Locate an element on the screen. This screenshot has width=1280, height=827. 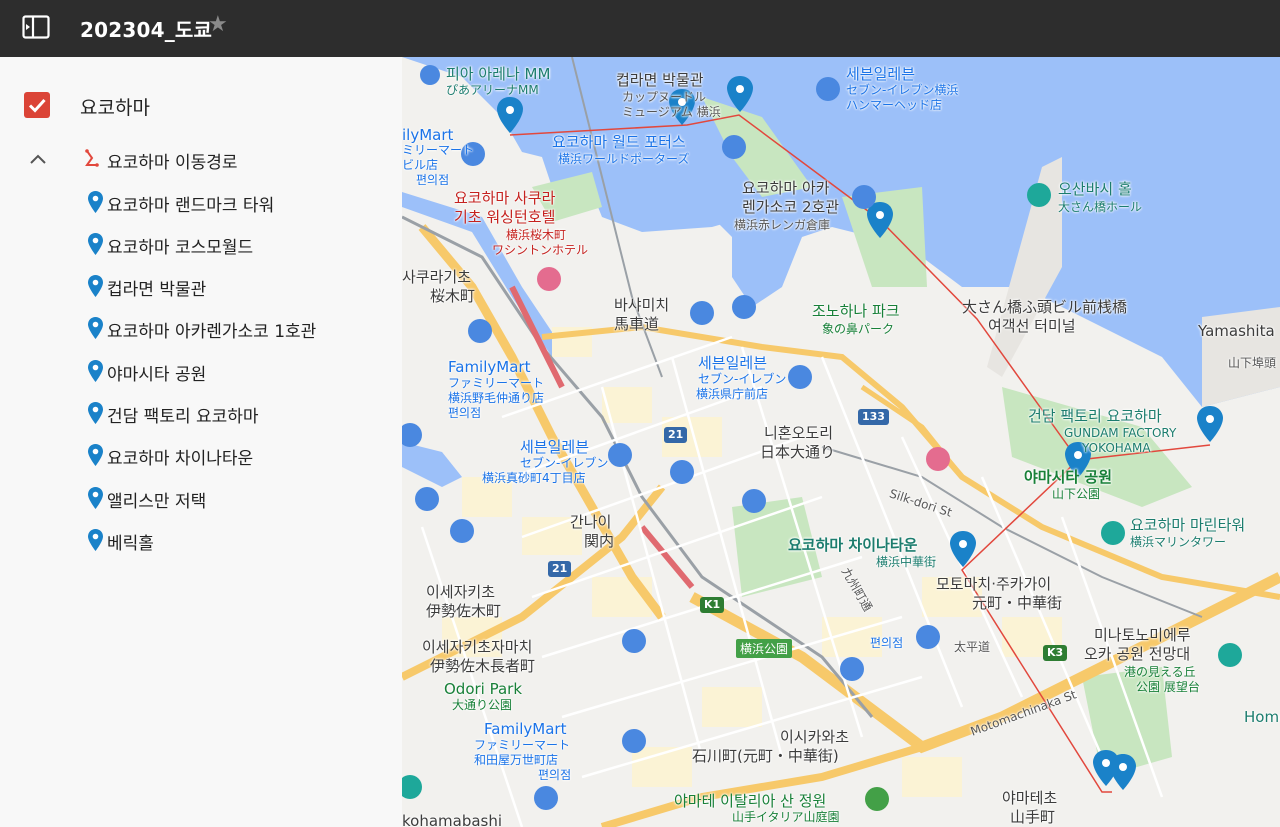
place-item-chinatown: 요코하마 차이나타운 is located at coordinates (201, 454).